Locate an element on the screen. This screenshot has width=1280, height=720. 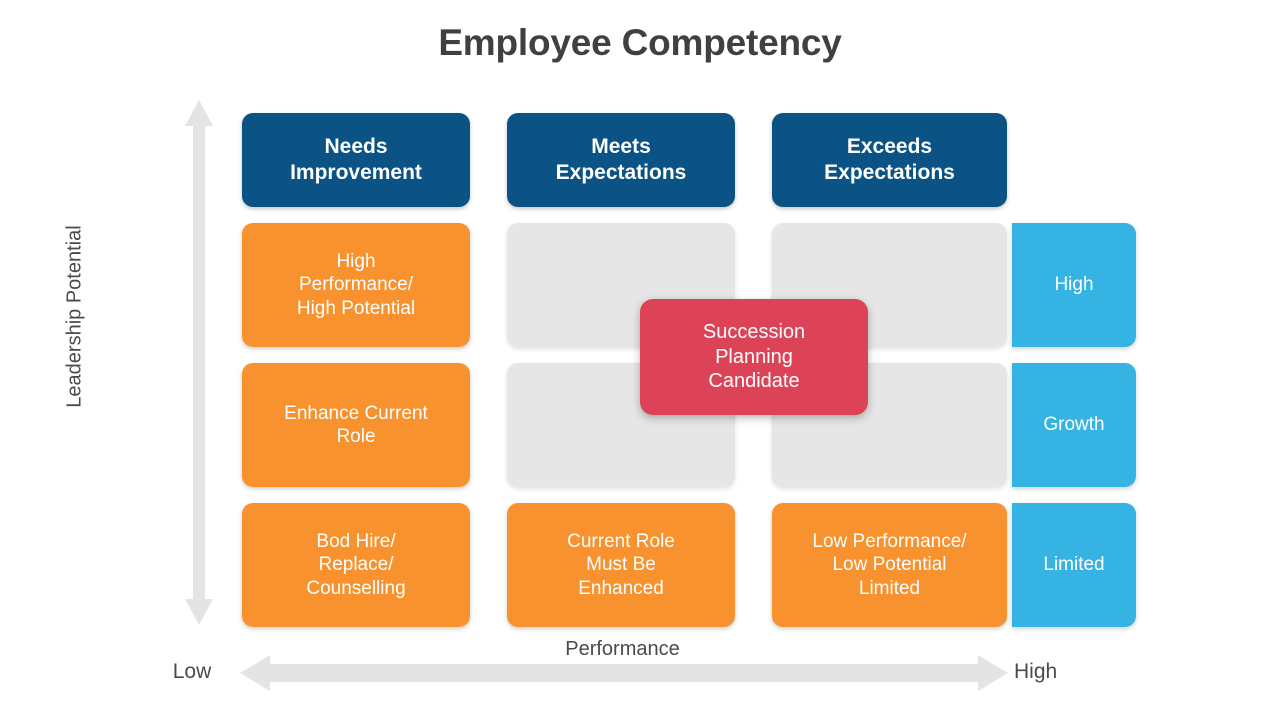
column-header-text: Meets Expectations is located at coordinates (621, 159).